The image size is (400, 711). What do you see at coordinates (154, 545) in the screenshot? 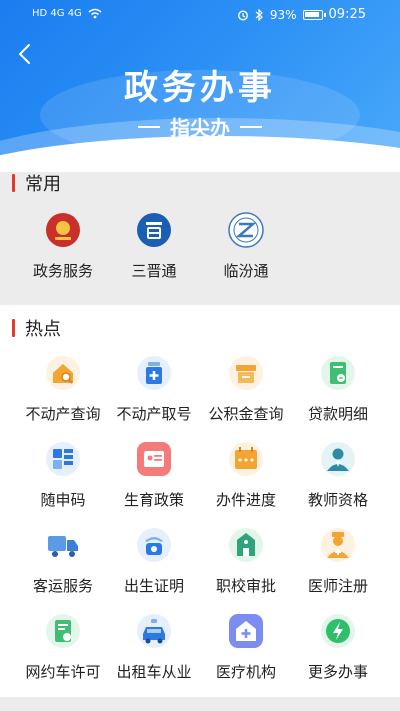
I see `baby-icon` at bounding box center [154, 545].